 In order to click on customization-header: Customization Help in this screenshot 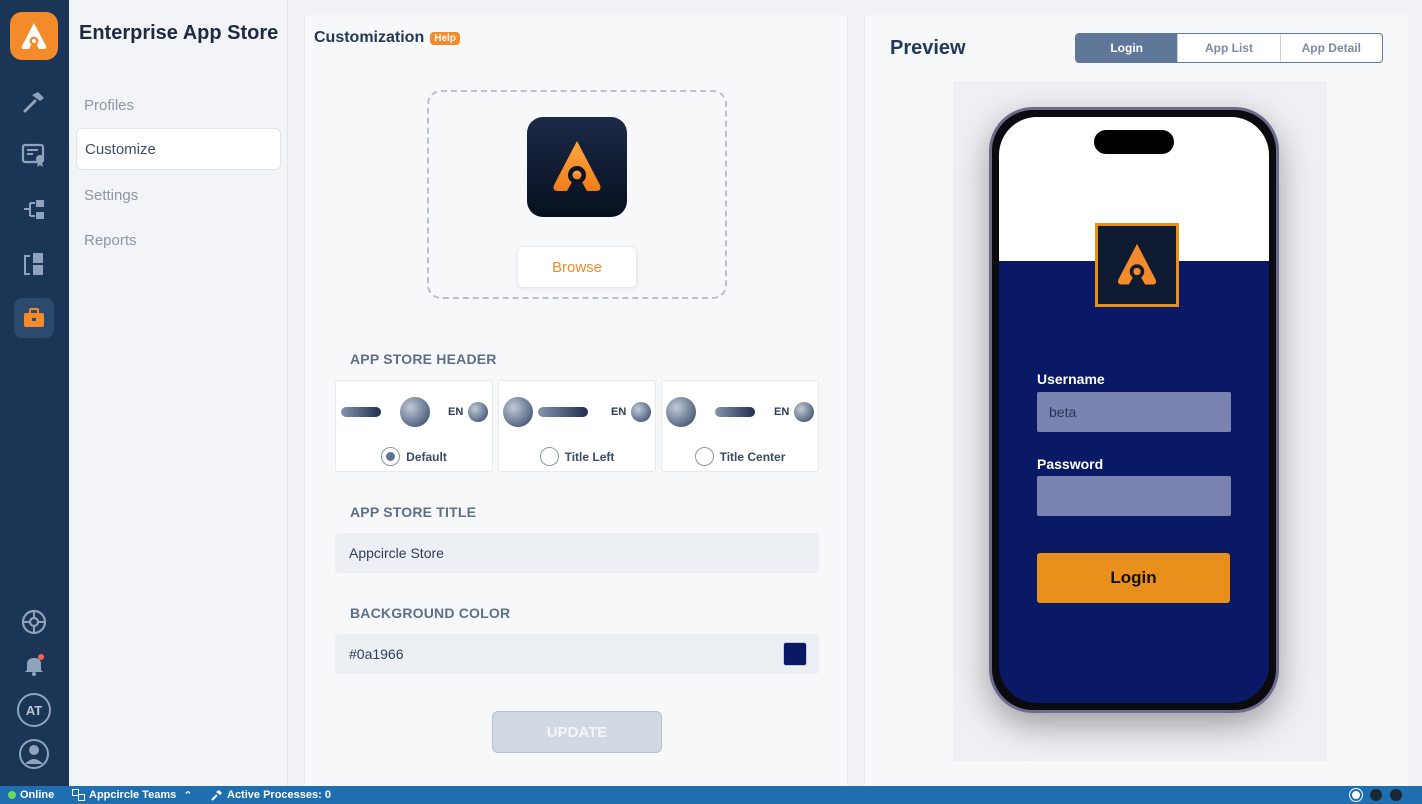, I will do `click(387, 38)`.